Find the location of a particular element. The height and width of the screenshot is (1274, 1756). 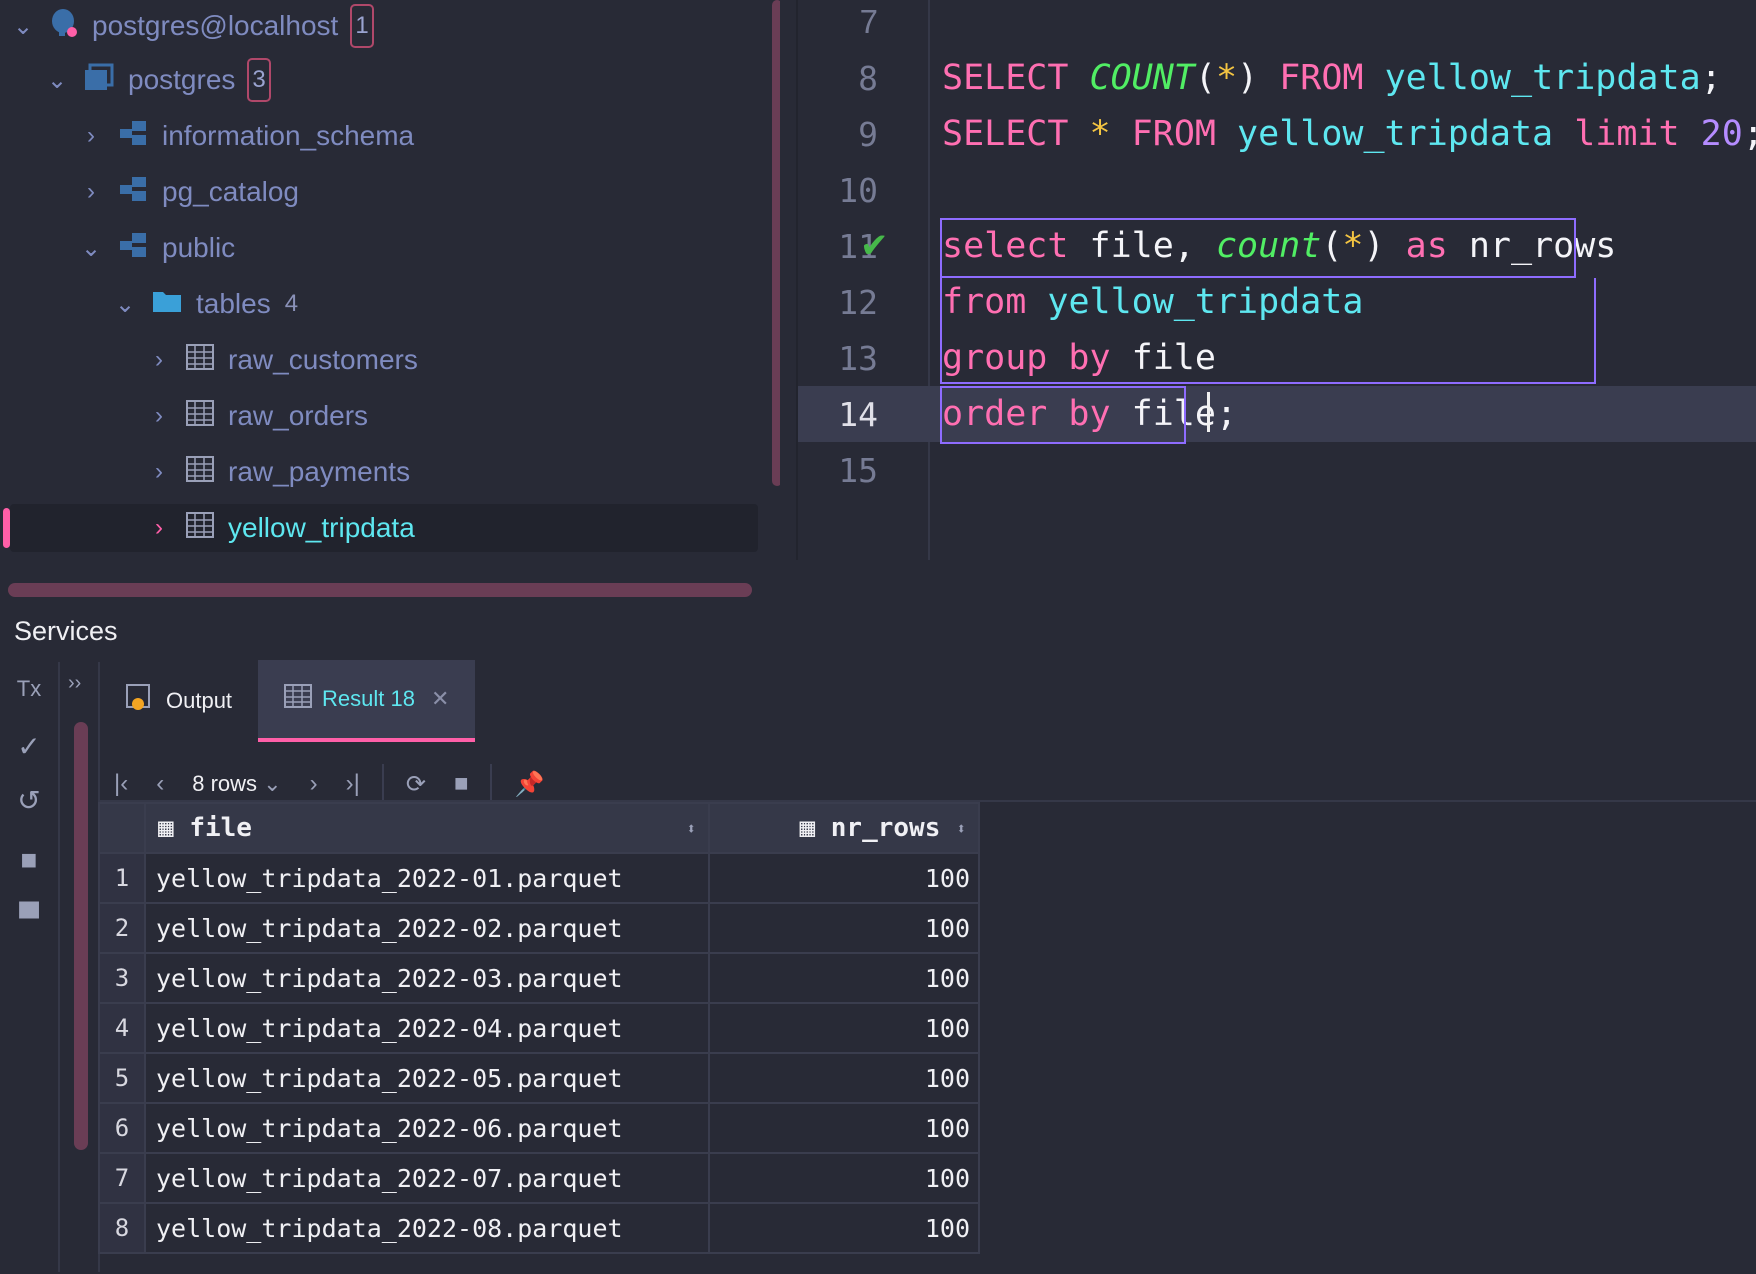

tree-node-table: › raw_customers is located at coordinates (283, 360).